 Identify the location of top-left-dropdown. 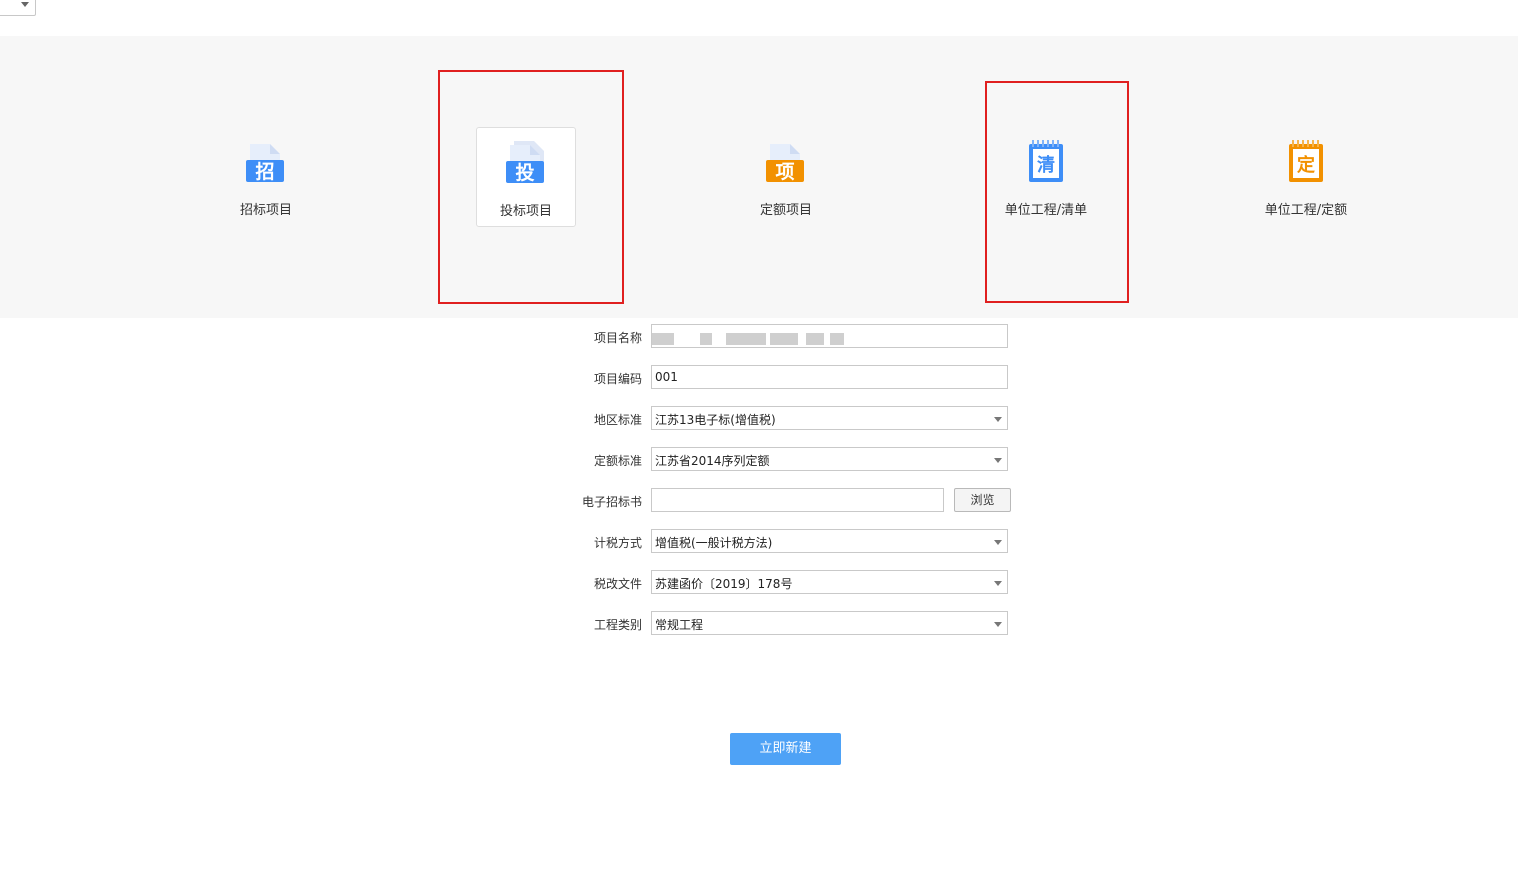
(18, 8).